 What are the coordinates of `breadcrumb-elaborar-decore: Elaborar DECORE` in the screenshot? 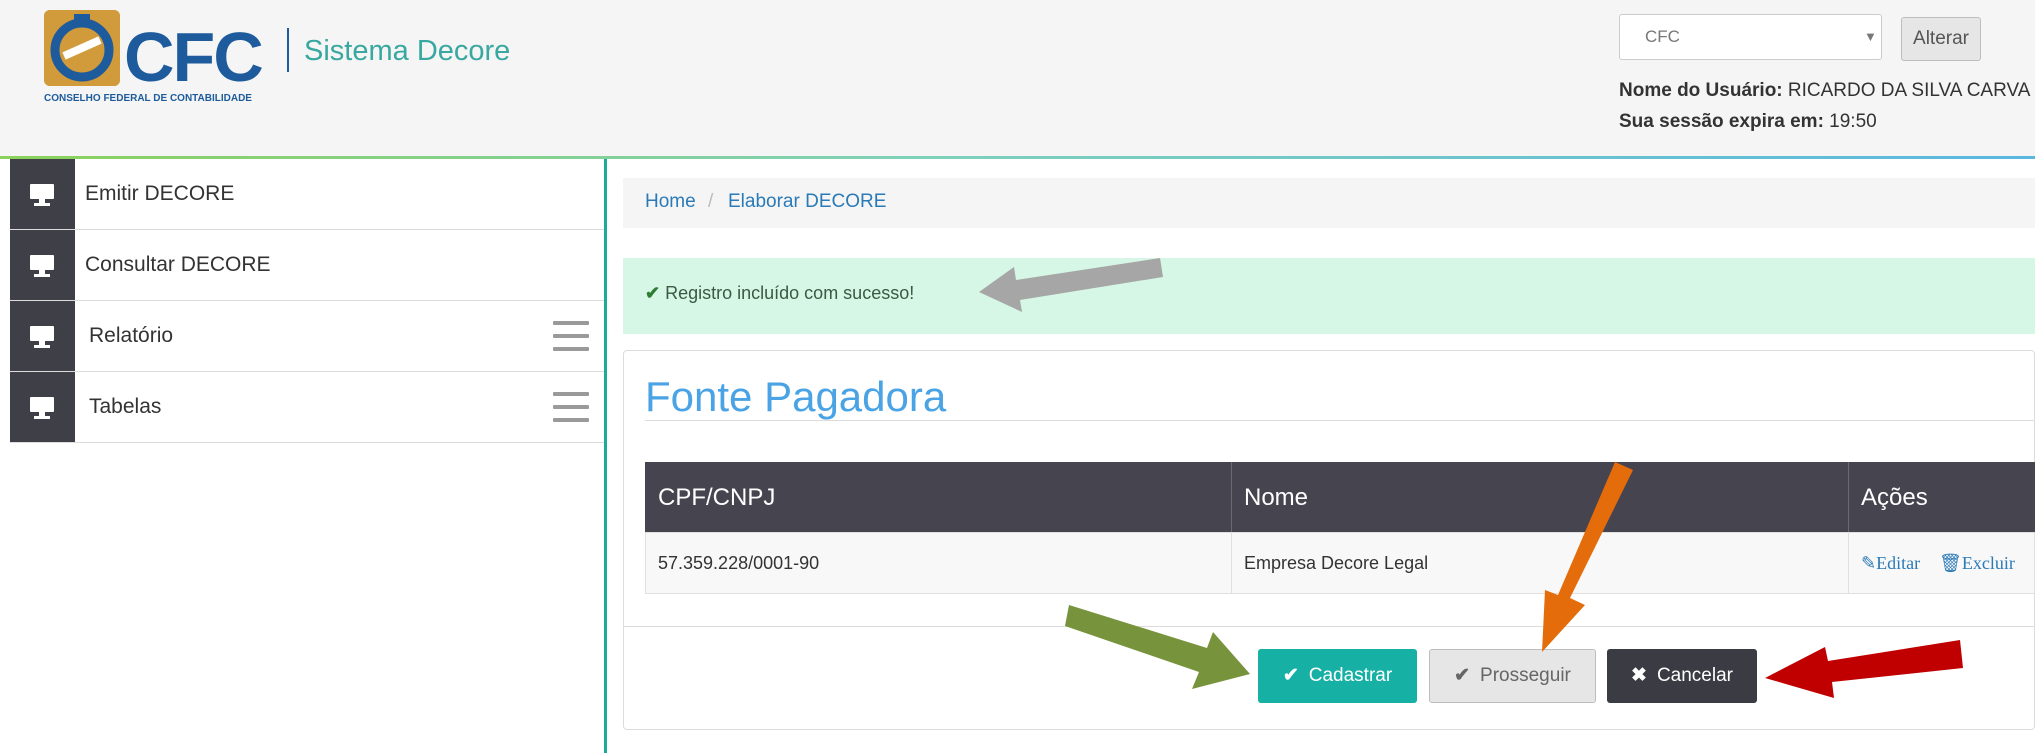 It's located at (807, 202).